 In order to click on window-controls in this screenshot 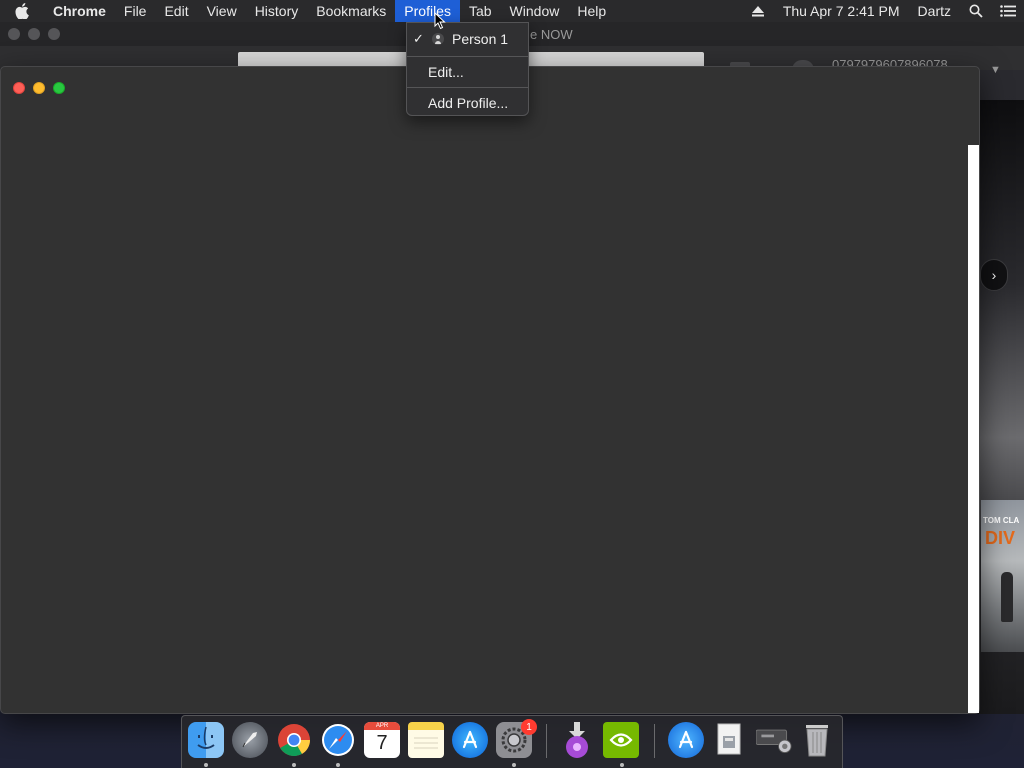, I will do `click(39, 88)`.